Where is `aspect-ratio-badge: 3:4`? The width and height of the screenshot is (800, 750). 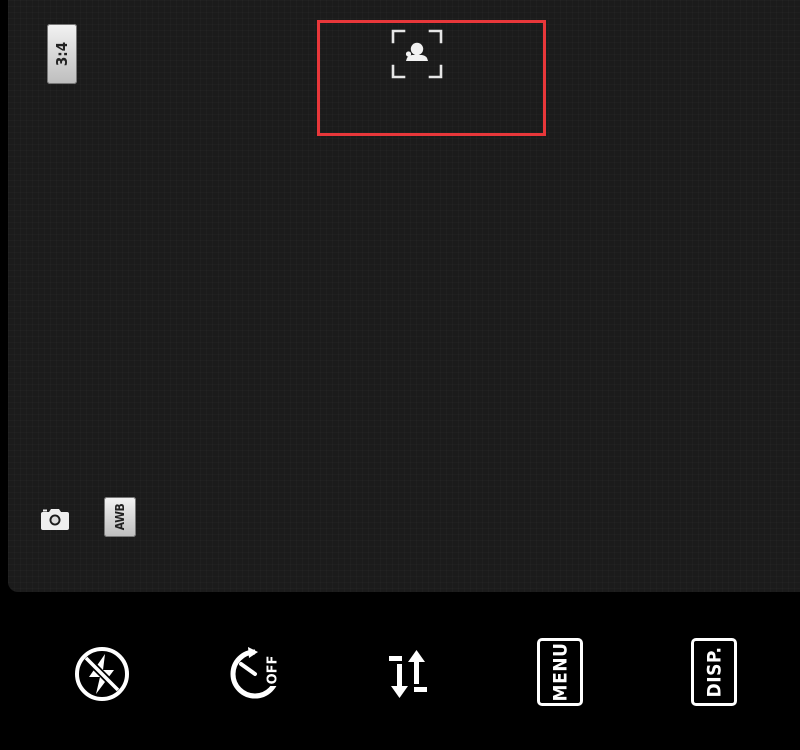 aspect-ratio-badge: 3:4 is located at coordinates (62, 54).